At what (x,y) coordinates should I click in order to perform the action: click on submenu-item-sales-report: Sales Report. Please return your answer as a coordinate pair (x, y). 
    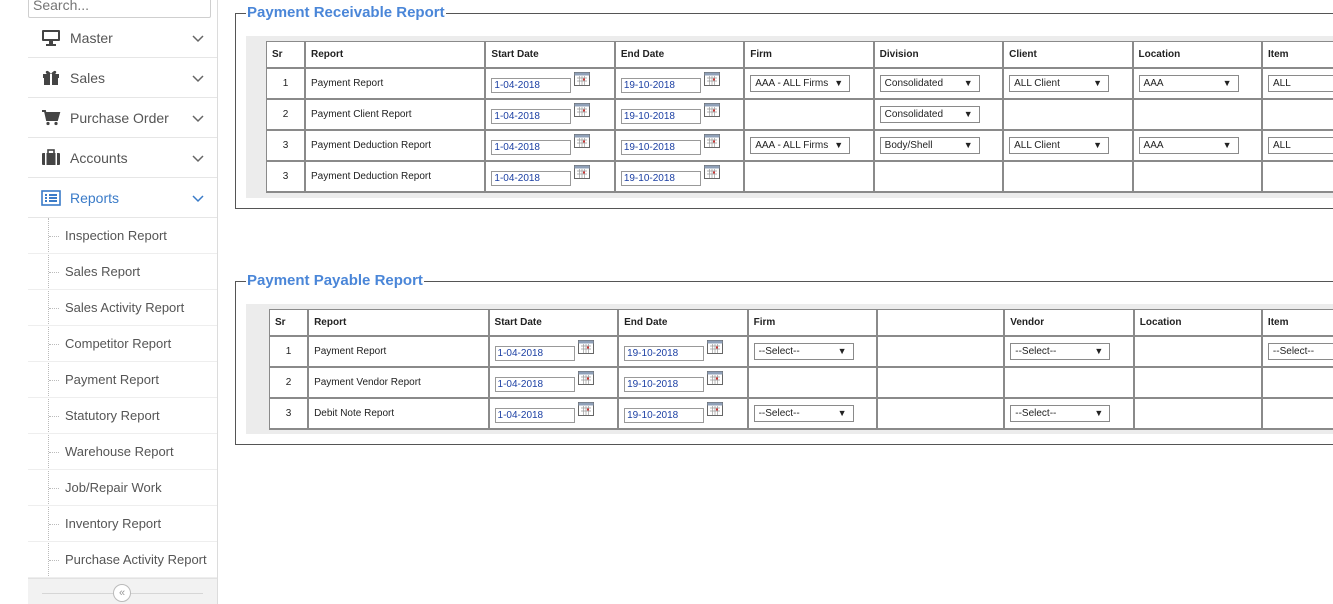
    Looking at the image, I should click on (122, 272).